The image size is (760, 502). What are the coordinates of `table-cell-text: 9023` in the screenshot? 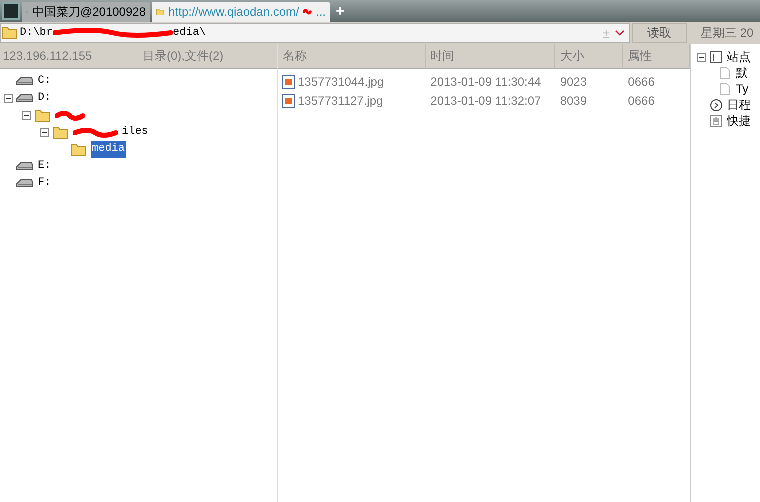 It's located at (573, 82).